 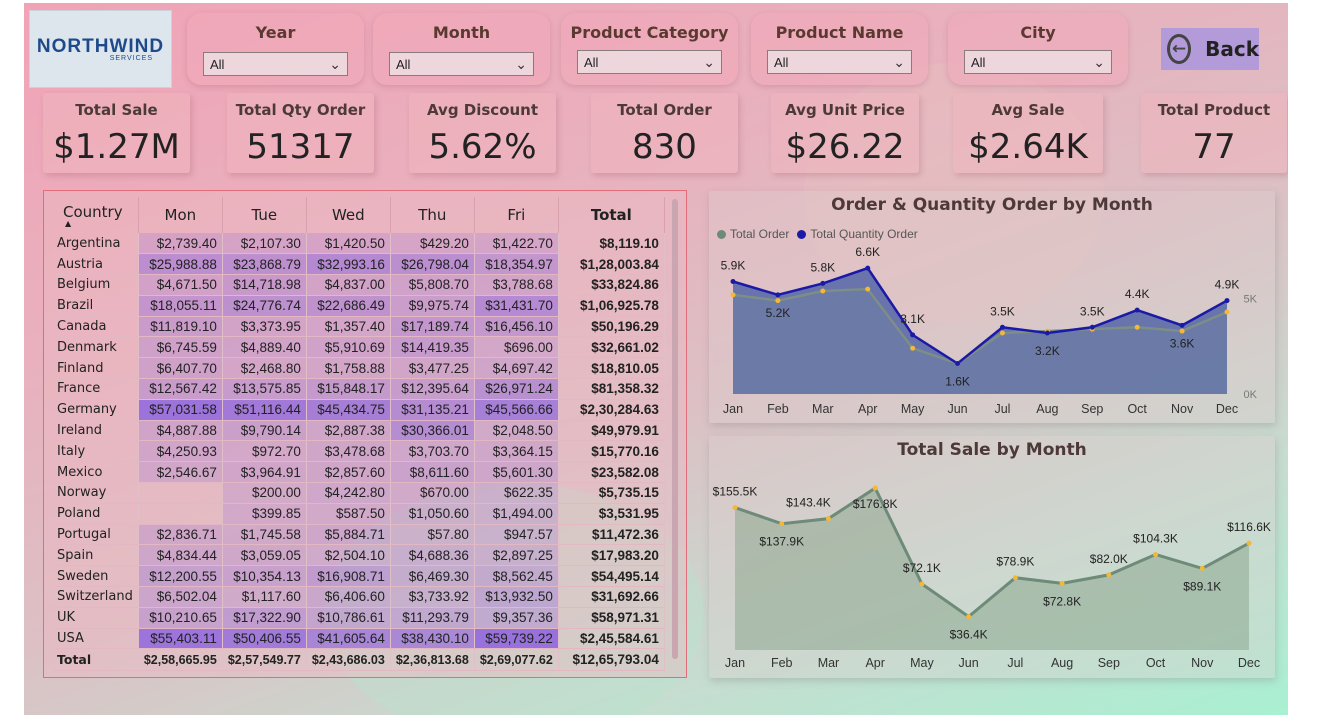 What do you see at coordinates (516, 244) in the screenshot?
I see `cell-fri: $1,422.70` at bounding box center [516, 244].